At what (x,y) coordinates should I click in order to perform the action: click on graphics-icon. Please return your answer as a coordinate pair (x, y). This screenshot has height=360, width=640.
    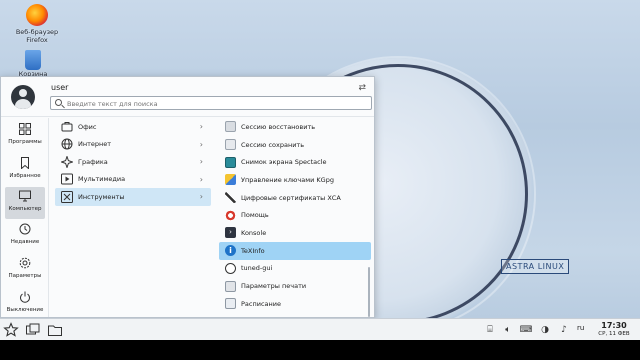
    Looking at the image, I should click on (67, 161).